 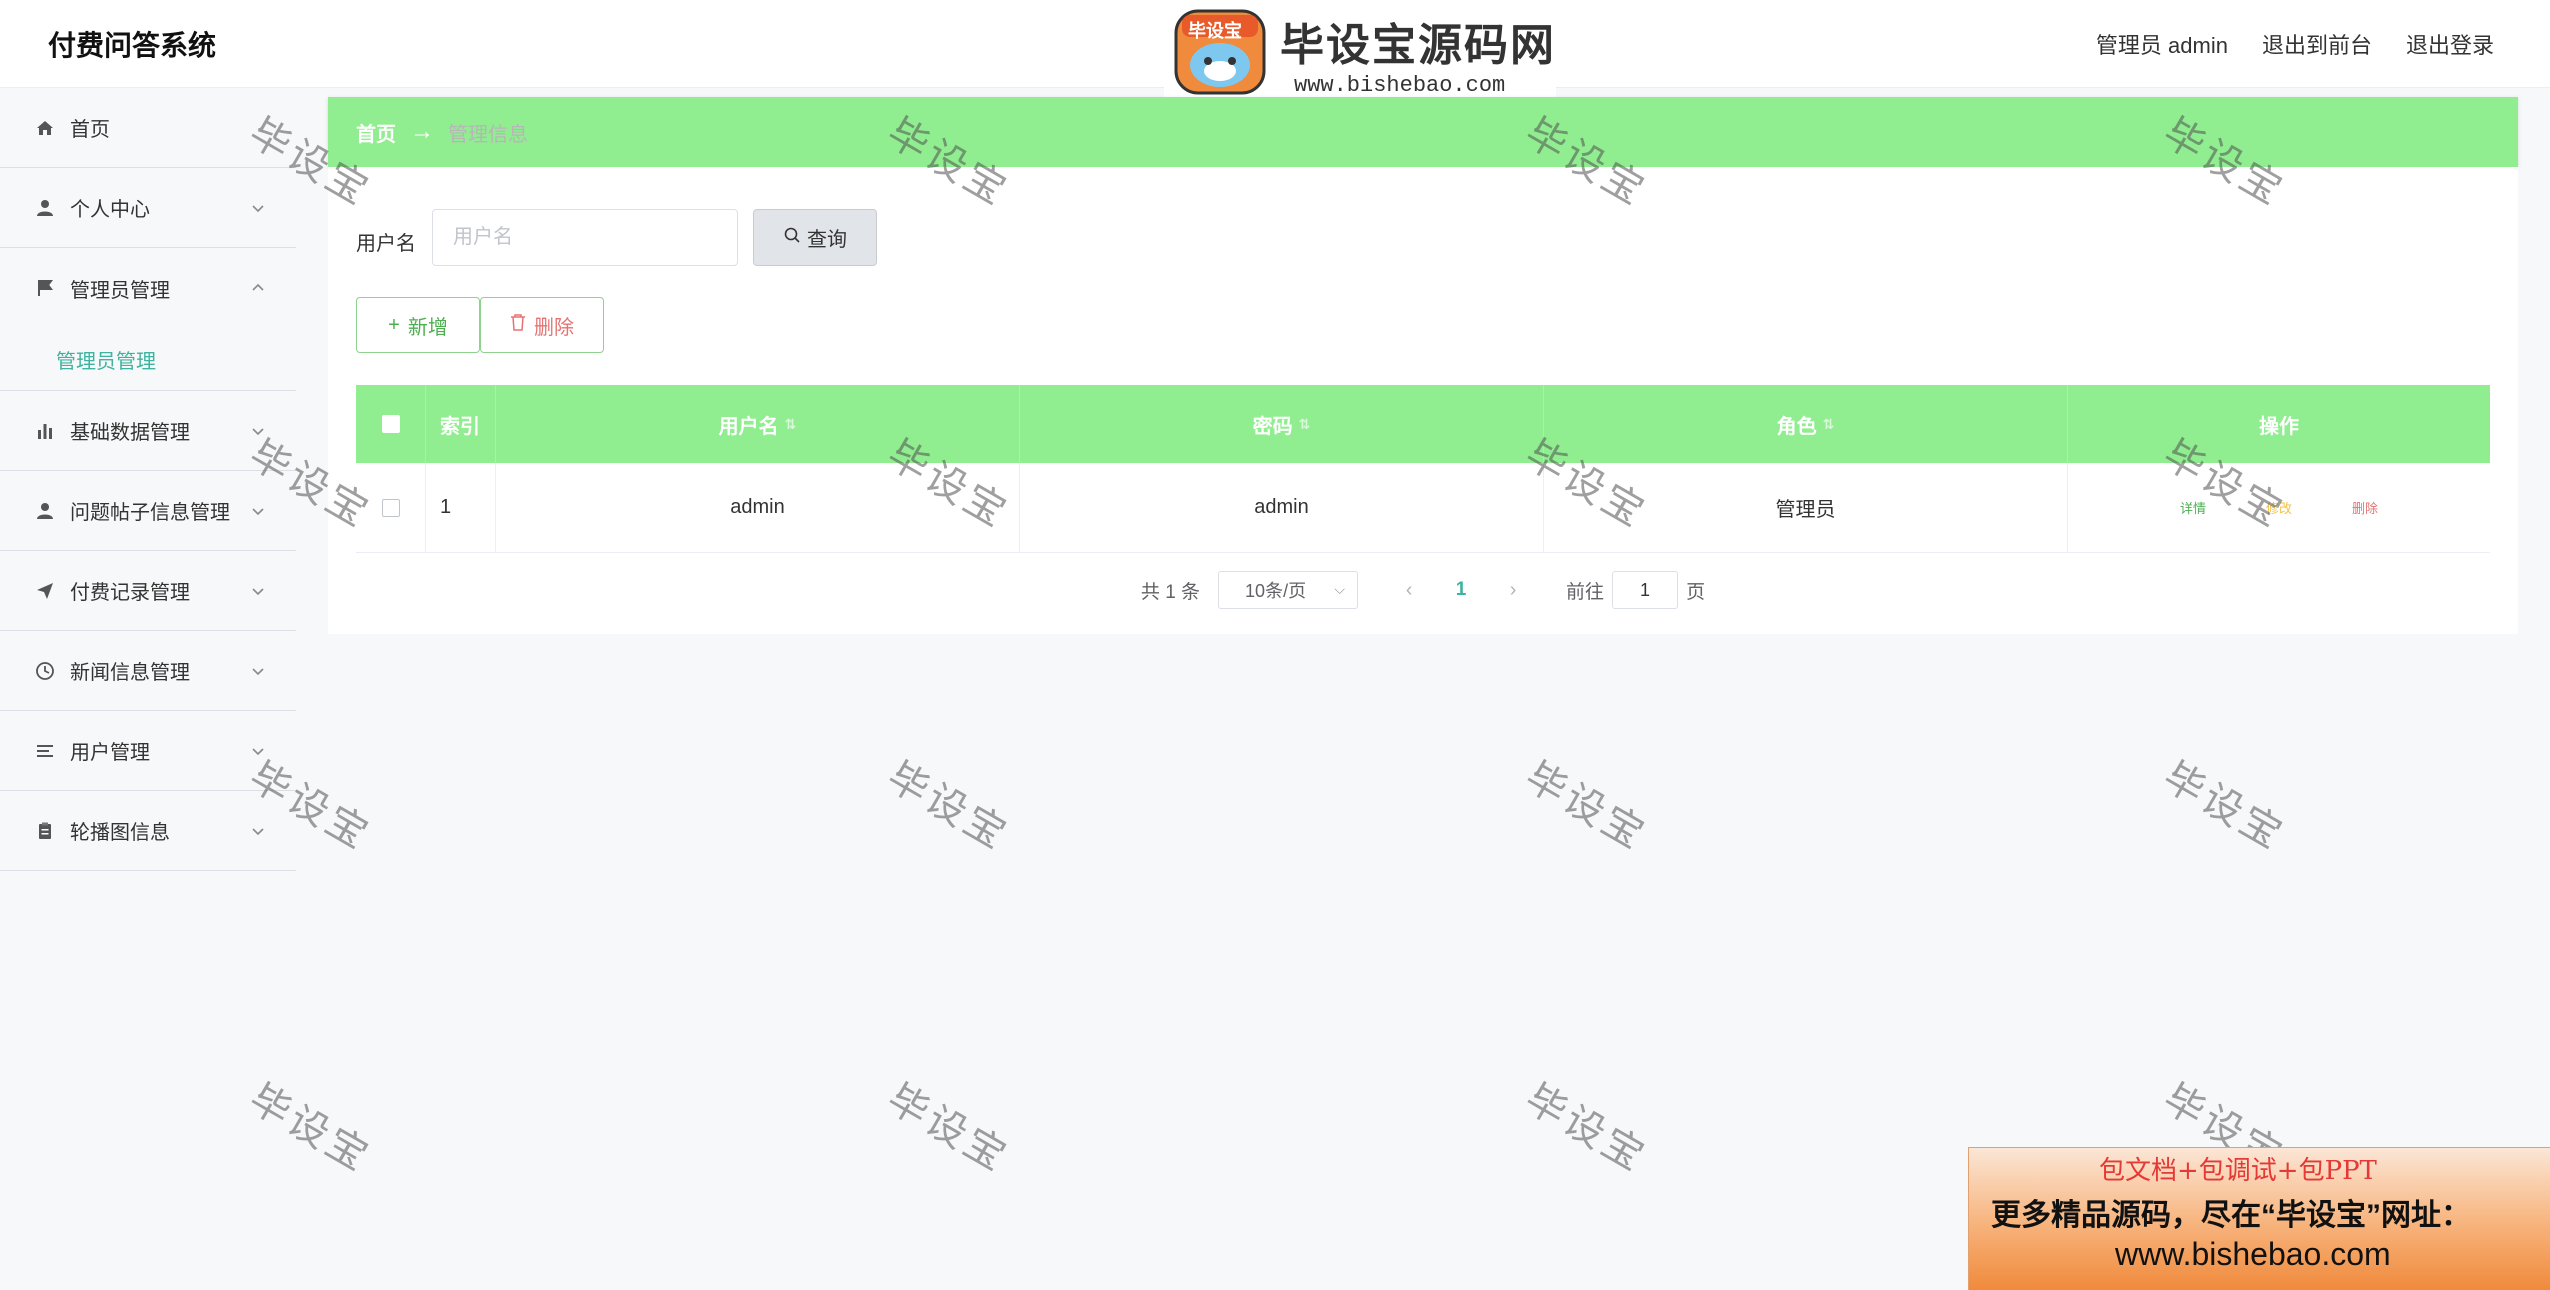 What do you see at coordinates (132, 45) in the screenshot?
I see `app-title: 付费问答系统` at bounding box center [132, 45].